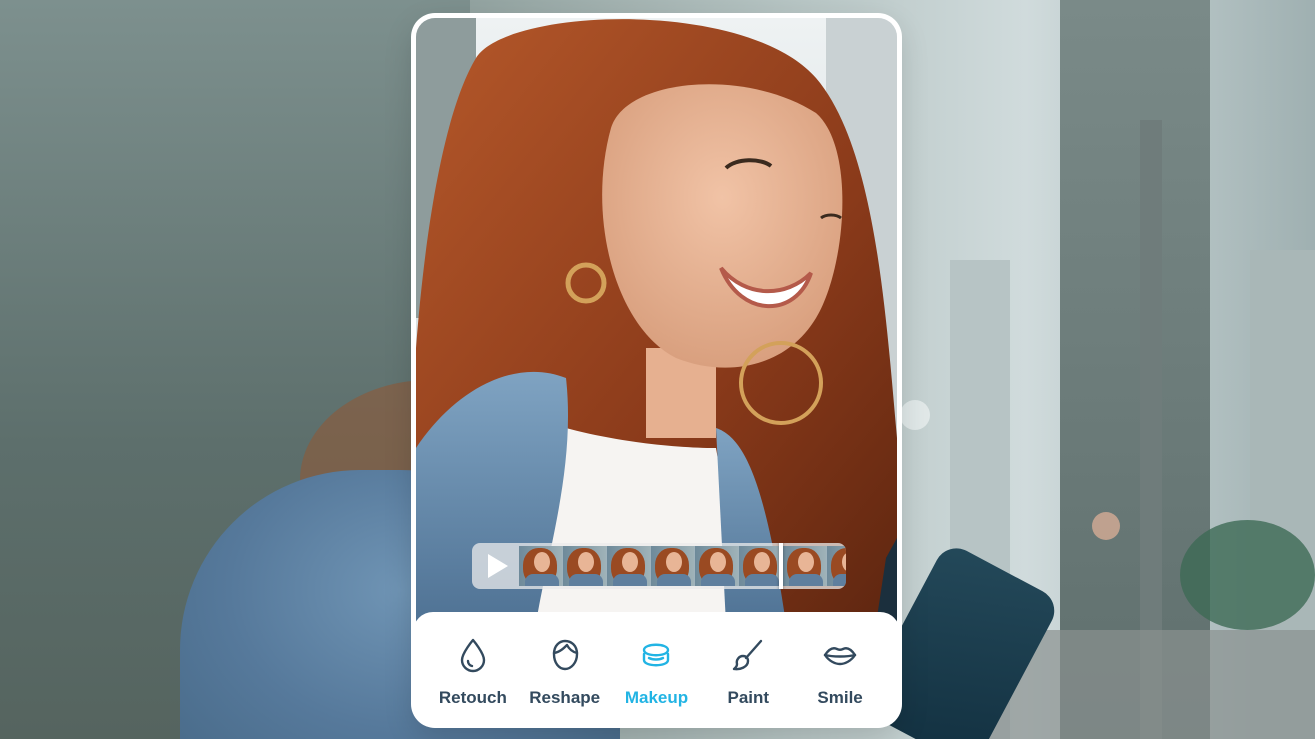  I want to click on tool-smile: Smile, so click(840, 669).